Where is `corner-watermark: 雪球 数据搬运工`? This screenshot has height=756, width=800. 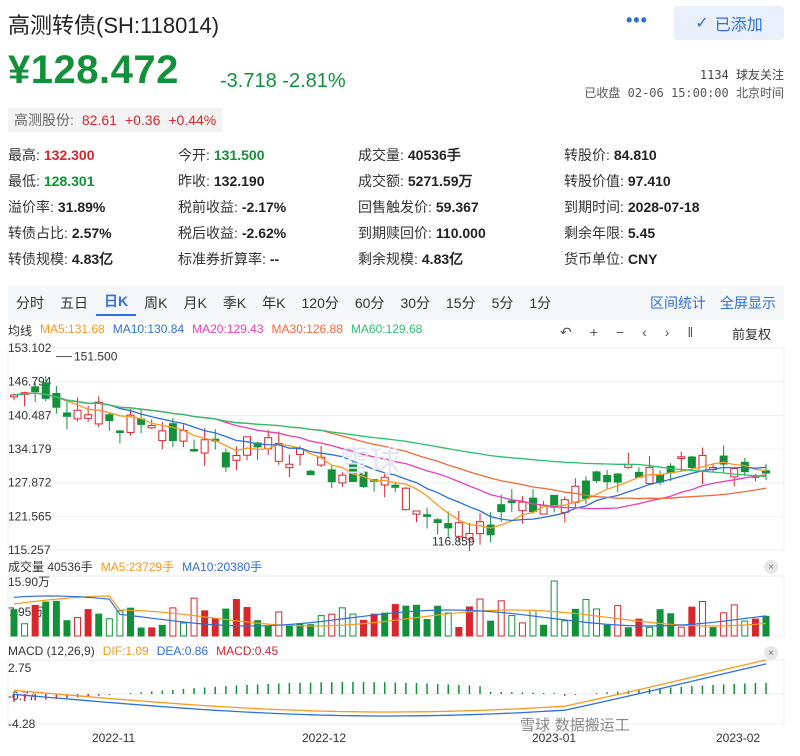 corner-watermark: 雪球 数据搬运工 is located at coordinates (575, 725).